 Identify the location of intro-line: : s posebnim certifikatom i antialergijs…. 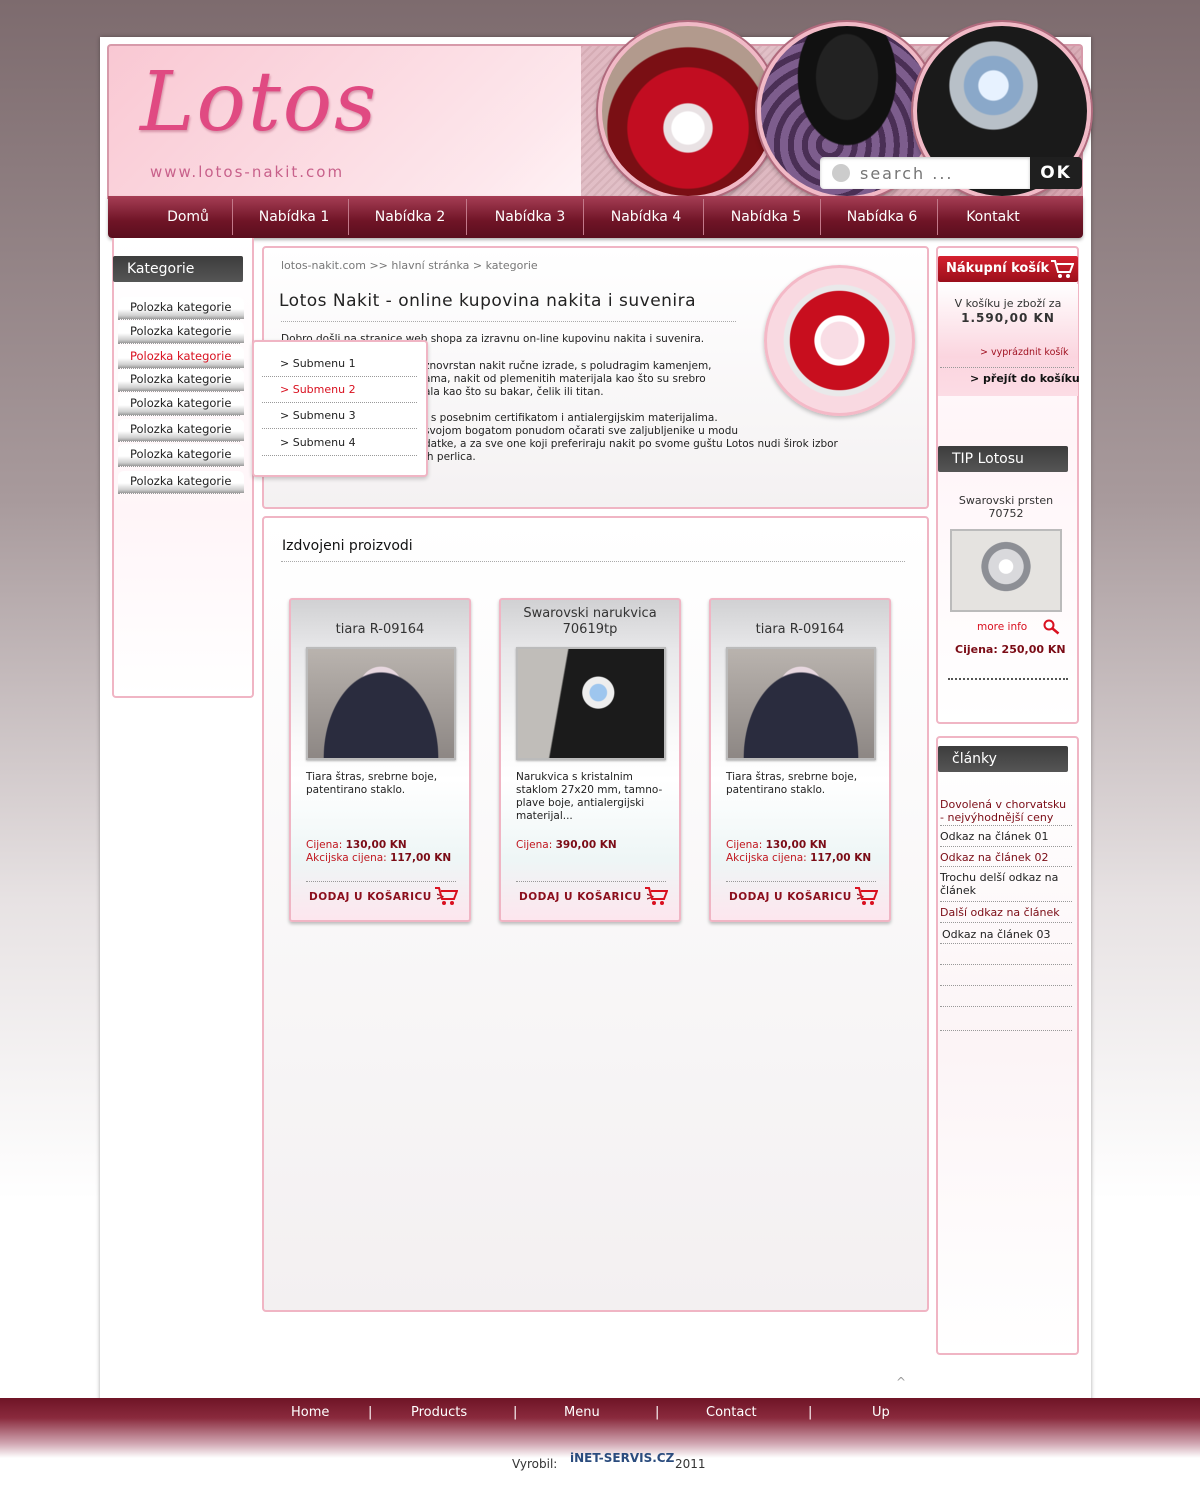
(571, 418).